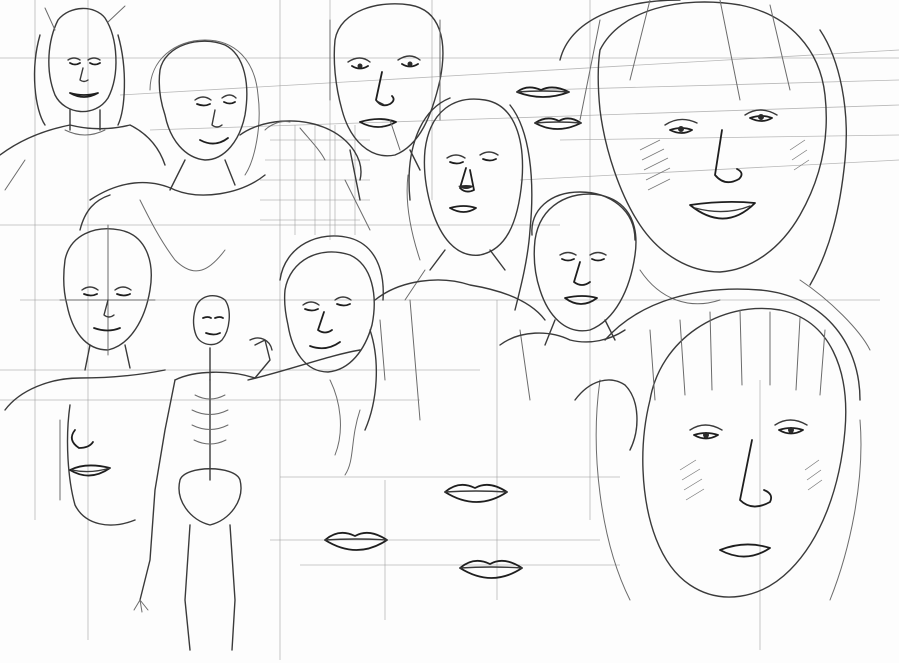  I want to click on woman-center-long-hair, so click(460, 259).